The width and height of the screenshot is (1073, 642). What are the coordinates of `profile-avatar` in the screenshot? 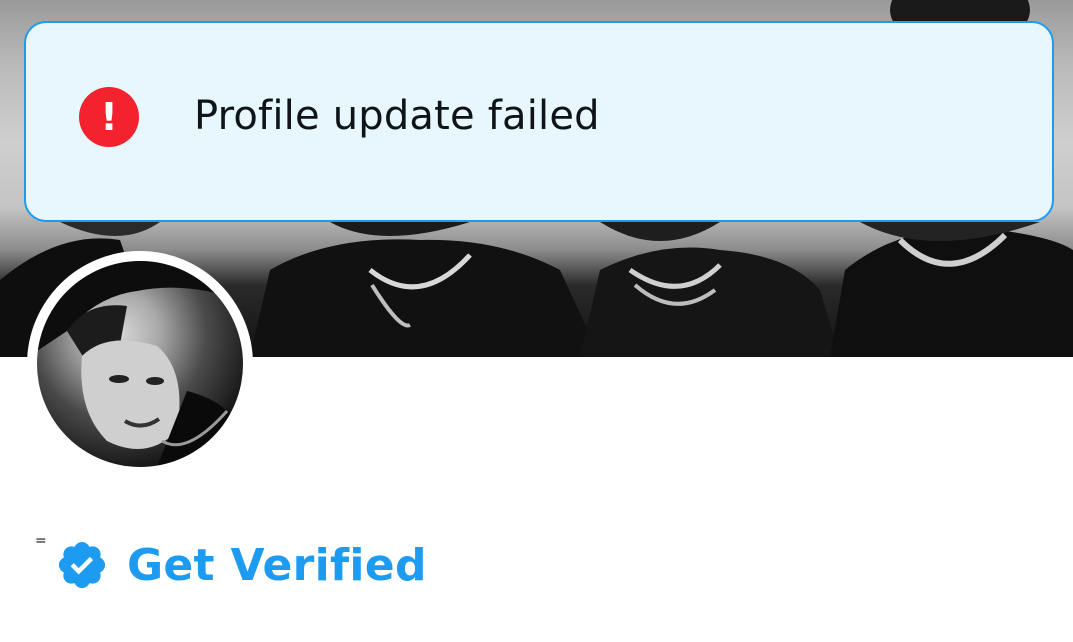 It's located at (140, 364).